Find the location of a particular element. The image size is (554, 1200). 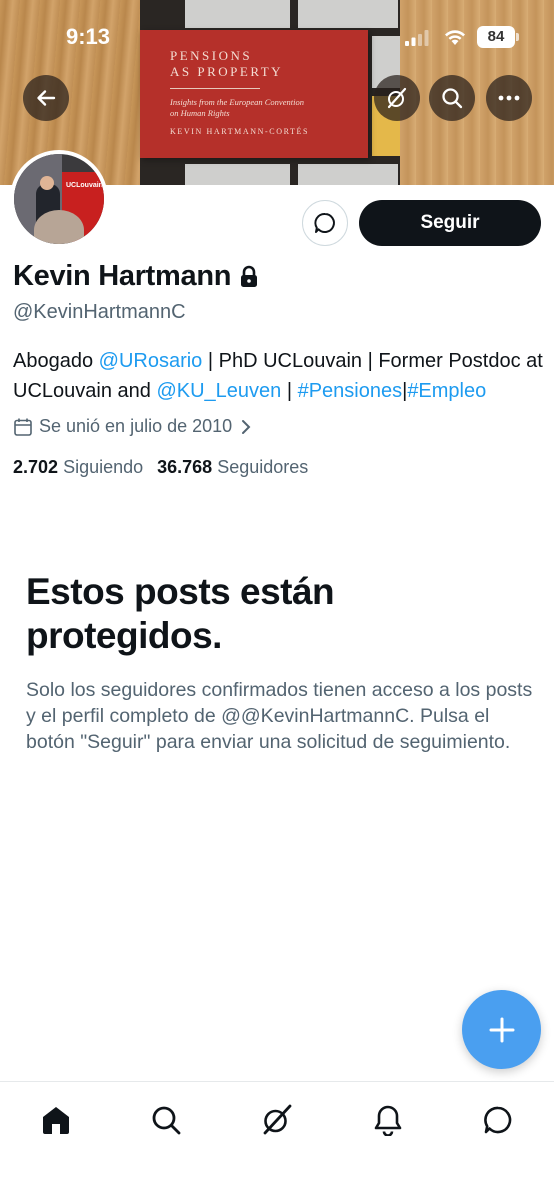

hashtag-link: #Empleo is located at coordinates (446, 391).